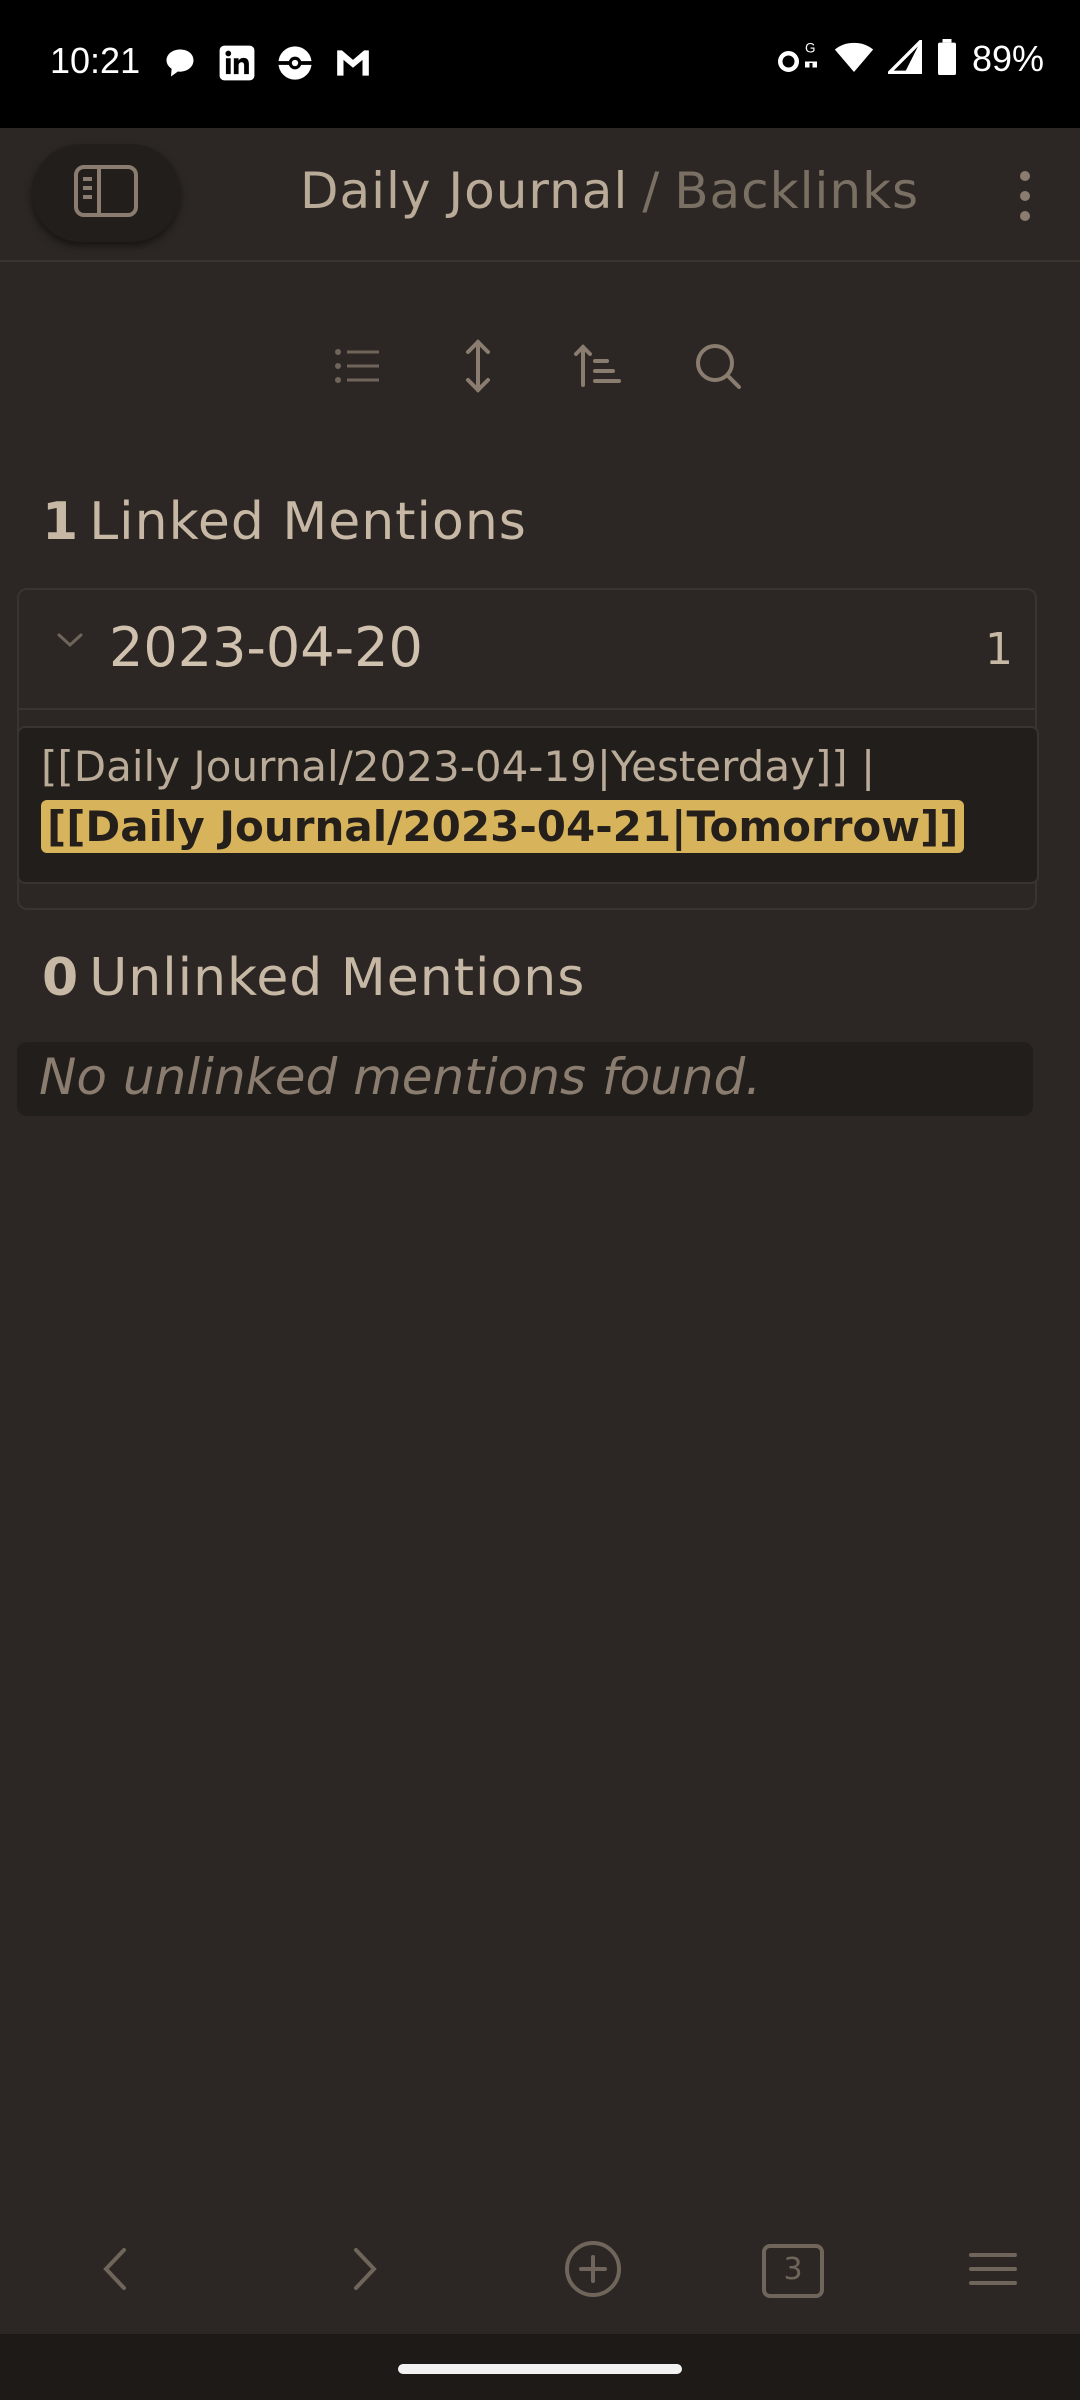 Image resolution: width=1080 pixels, height=2400 pixels. Describe the element at coordinates (295, 65) in the screenshot. I see `pokeball-icon` at that location.